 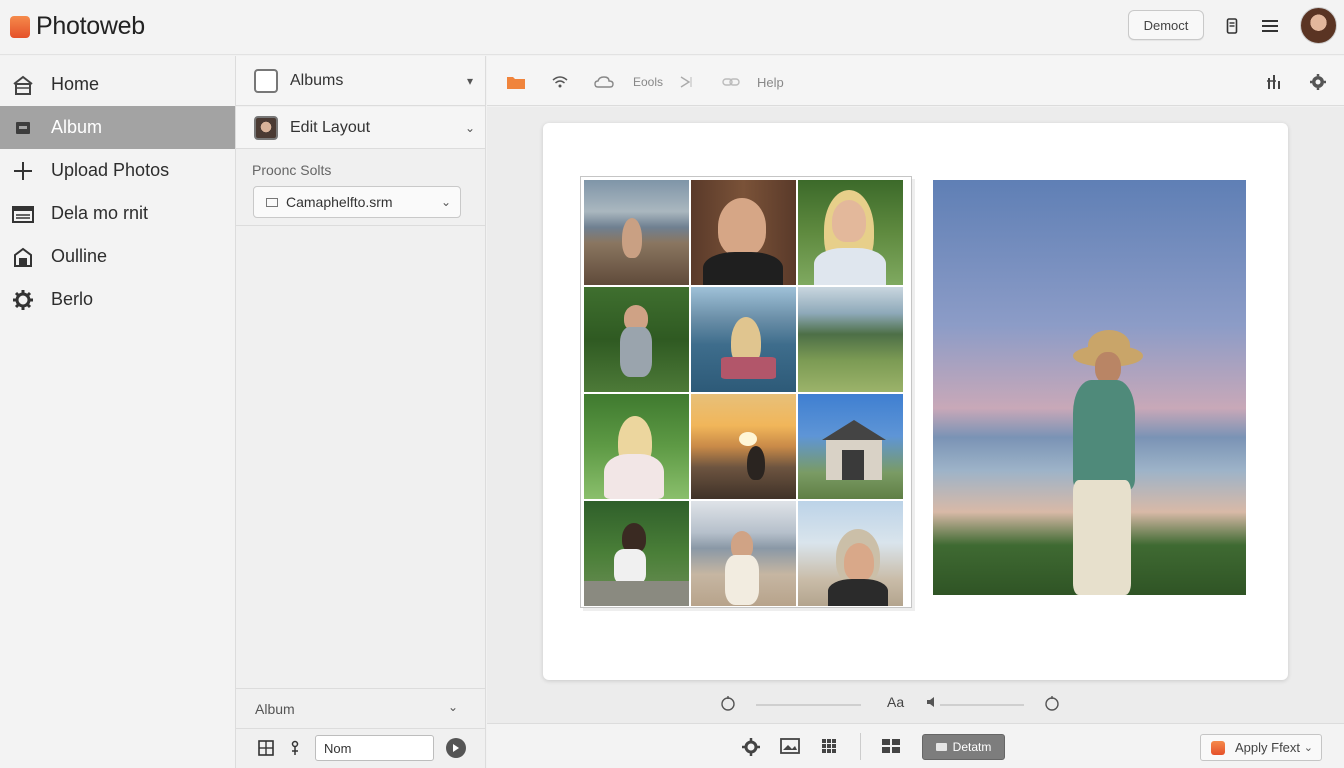 What do you see at coordinates (23, 171) in the screenshot?
I see `plus-icon` at bounding box center [23, 171].